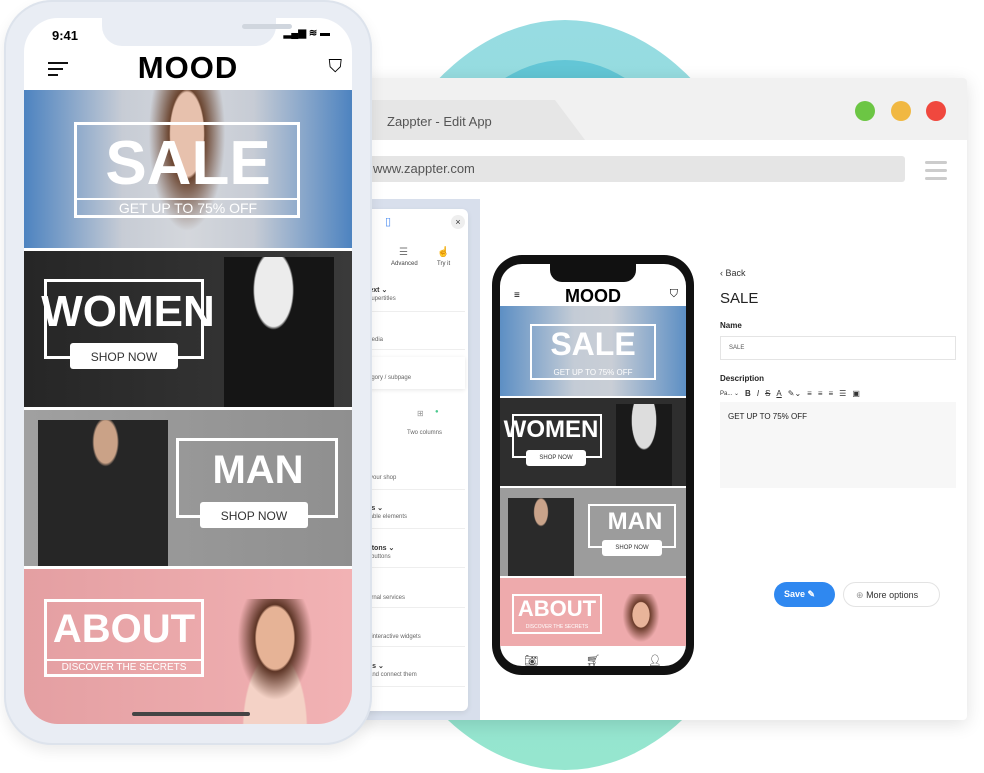 This screenshot has width=984, height=773. Describe the element at coordinates (191, 714) in the screenshot. I see `home-indicator` at that location.